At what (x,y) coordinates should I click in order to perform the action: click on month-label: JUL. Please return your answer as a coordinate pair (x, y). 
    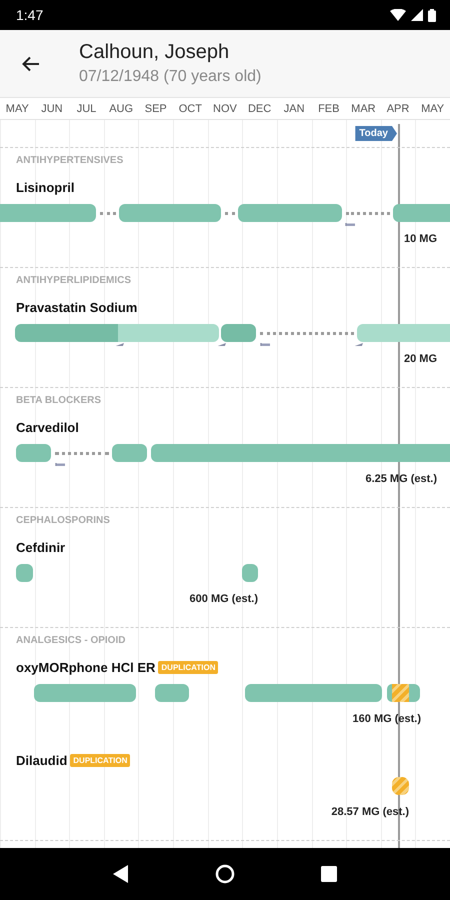
    Looking at the image, I should click on (87, 109).